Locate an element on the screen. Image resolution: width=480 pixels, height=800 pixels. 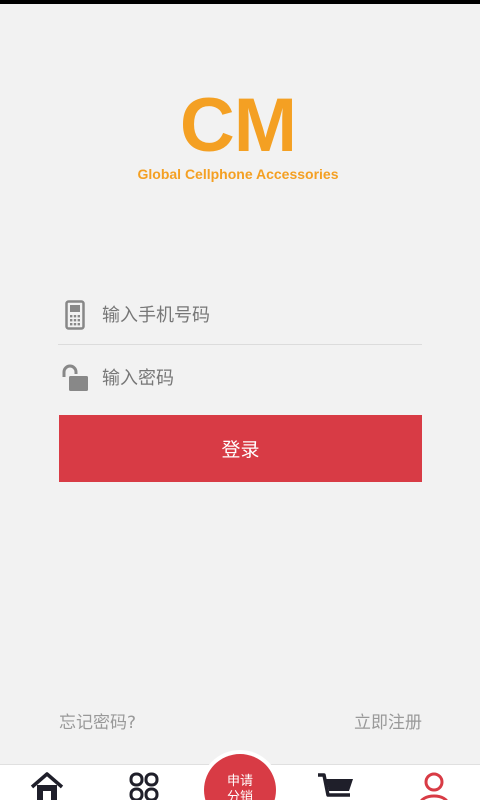
apply-distribution-line2: 分销 is located at coordinates (239, 795).